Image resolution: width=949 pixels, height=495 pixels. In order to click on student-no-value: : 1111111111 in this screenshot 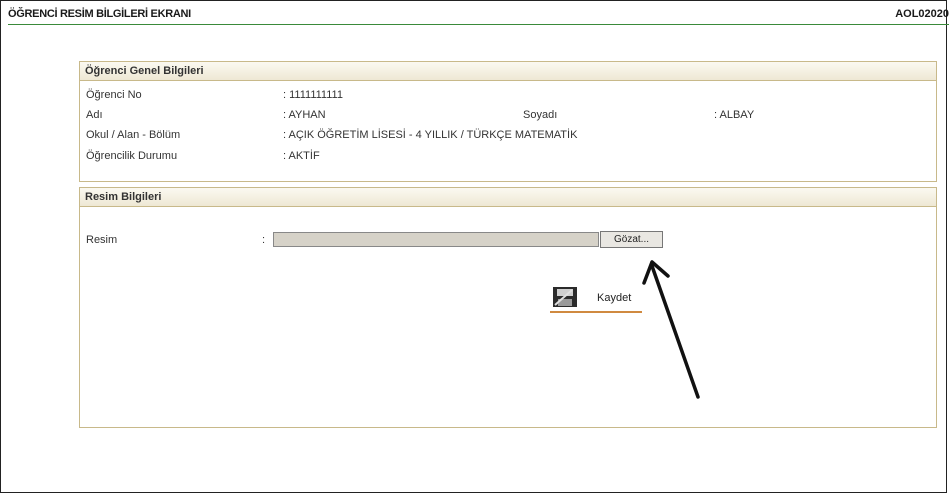, I will do `click(313, 95)`.